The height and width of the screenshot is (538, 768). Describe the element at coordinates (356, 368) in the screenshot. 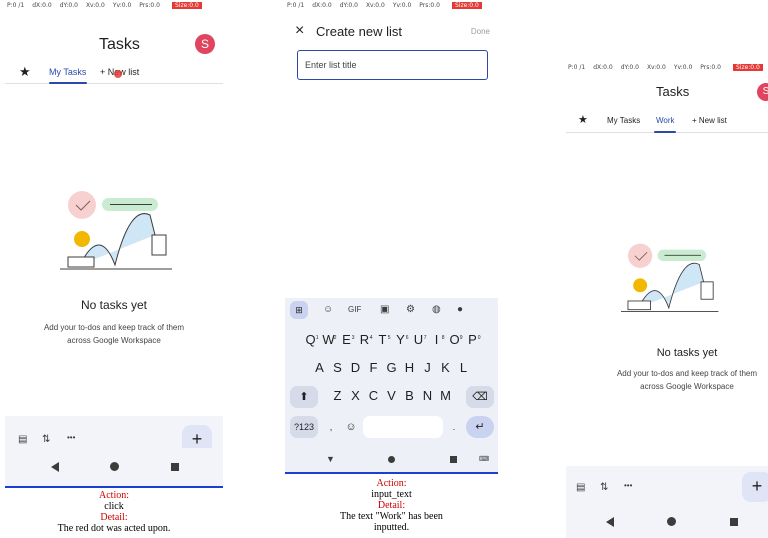

I see `key-d: D` at that location.